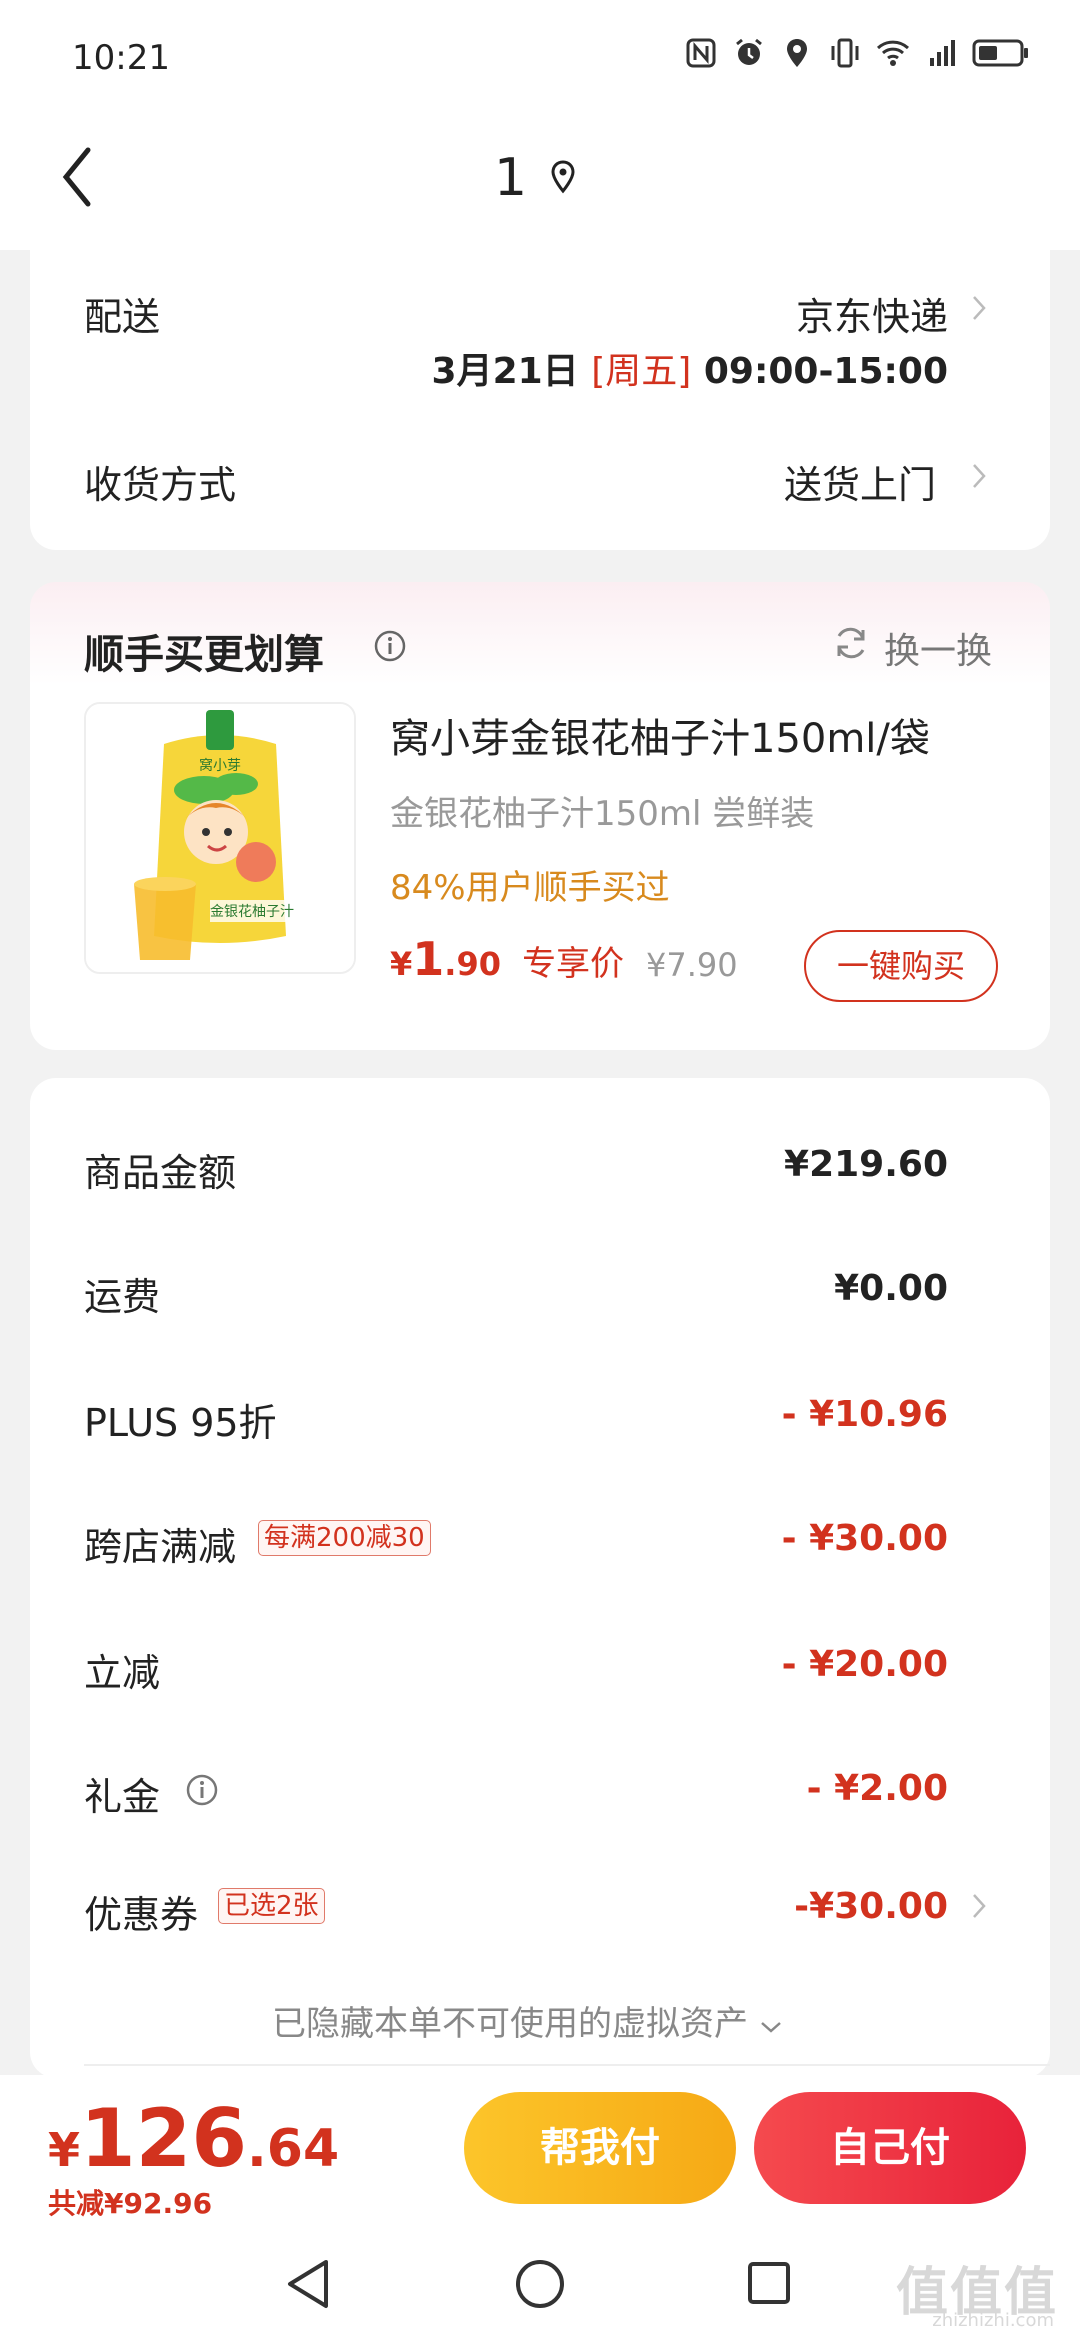 This screenshot has width=1080, height=2340. I want to click on receive-method-label: 收货方式, so click(160, 485).